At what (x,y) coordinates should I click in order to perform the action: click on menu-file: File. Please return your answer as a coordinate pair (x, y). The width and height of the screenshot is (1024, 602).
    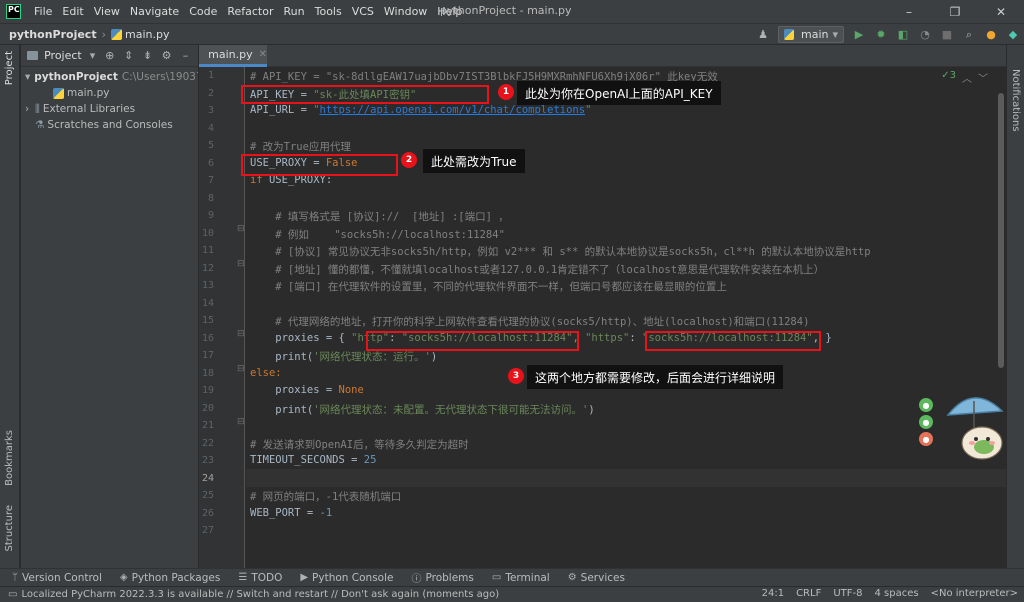
    Looking at the image, I should click on (43, 11).